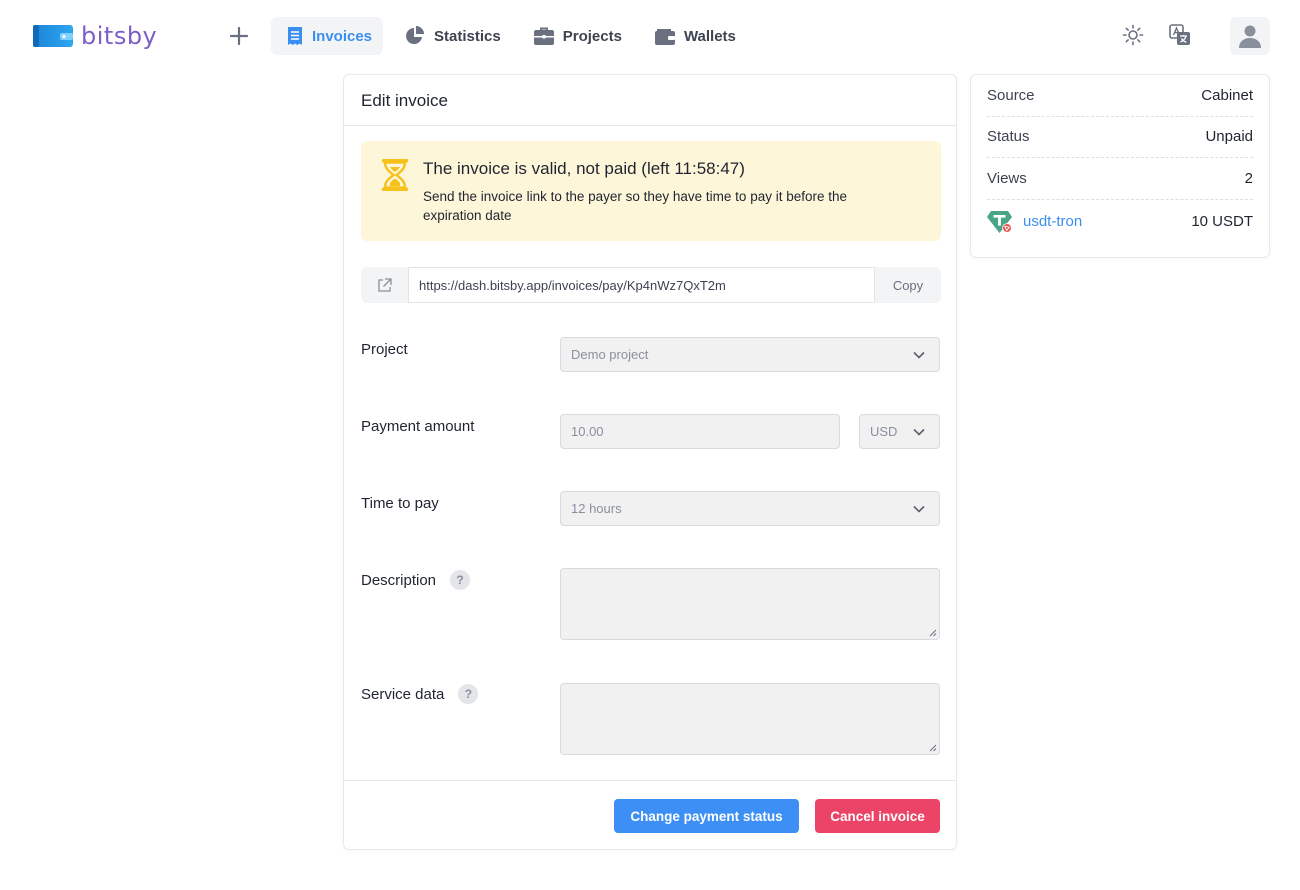  What do you see at coordinates (1120, 179) in the screenshot?
I see `detail-row-views: Views 2` at bounding box center [1120, 179].